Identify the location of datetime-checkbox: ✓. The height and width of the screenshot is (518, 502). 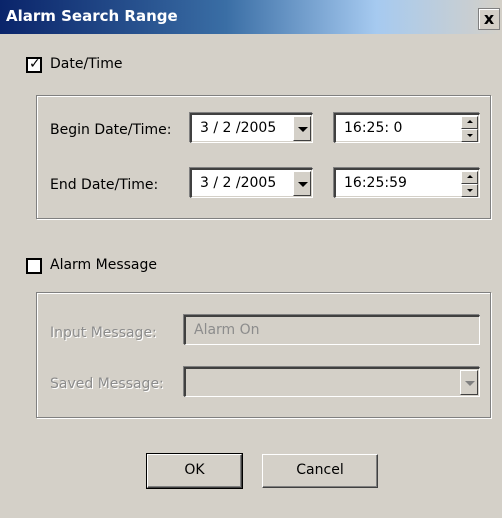
(34, 64).